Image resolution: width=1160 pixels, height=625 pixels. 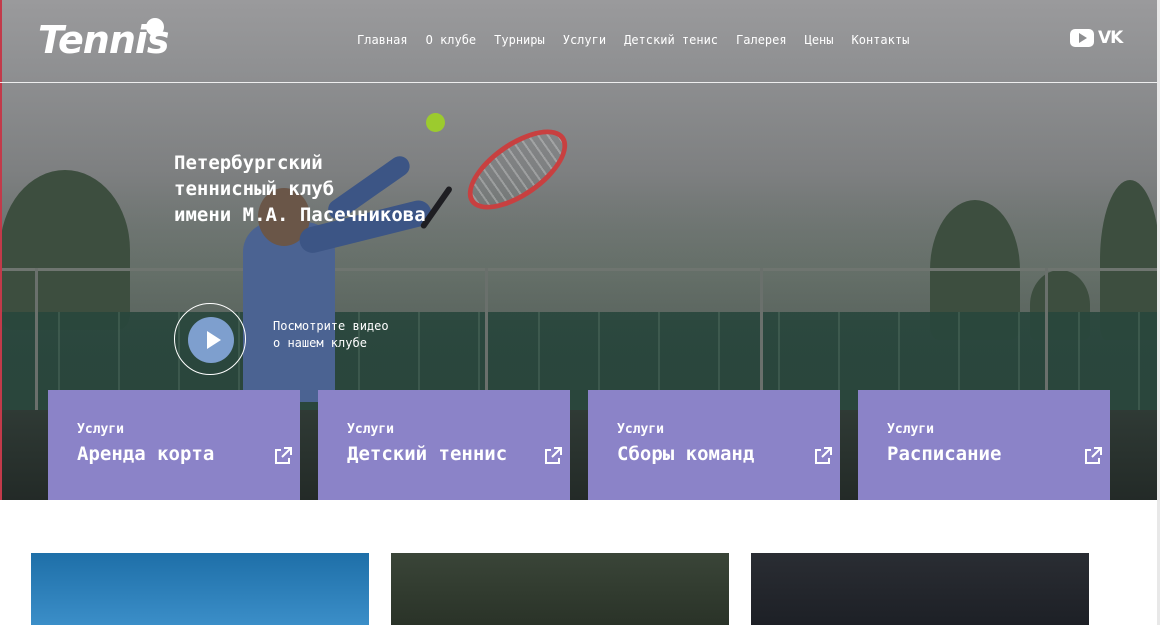 I want to click on video-caption: Посмотрите видео о нашем клубе, so click(x=331, y=335).